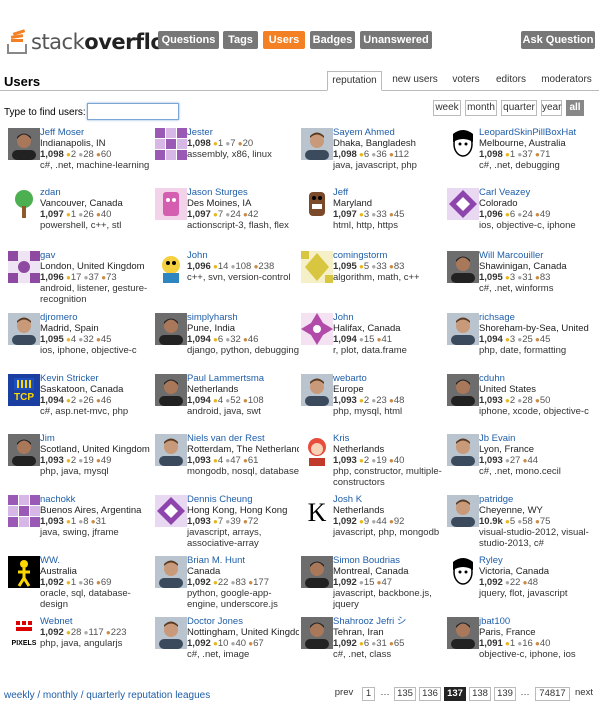 This screenshot has height=711, width=599. What do you see at coordinates (466, 81) in the screenshot?
I see `tab-voters: voters` at bounding box center [466, 81].